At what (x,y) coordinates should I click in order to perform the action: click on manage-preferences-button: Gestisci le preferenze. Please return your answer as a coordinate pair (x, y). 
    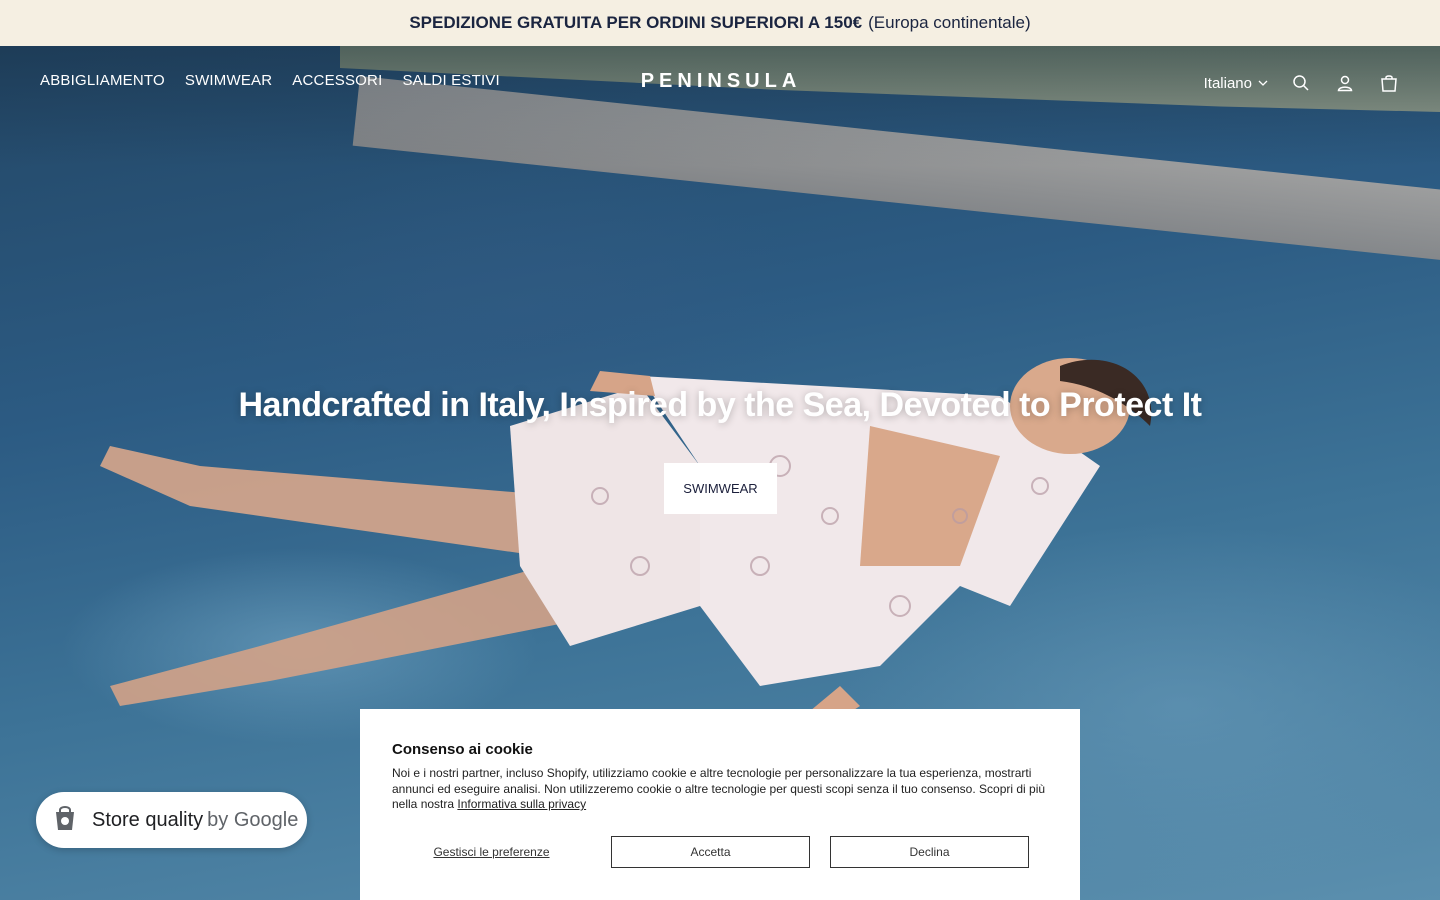
    Looking at the image, I should click on (491, 852).